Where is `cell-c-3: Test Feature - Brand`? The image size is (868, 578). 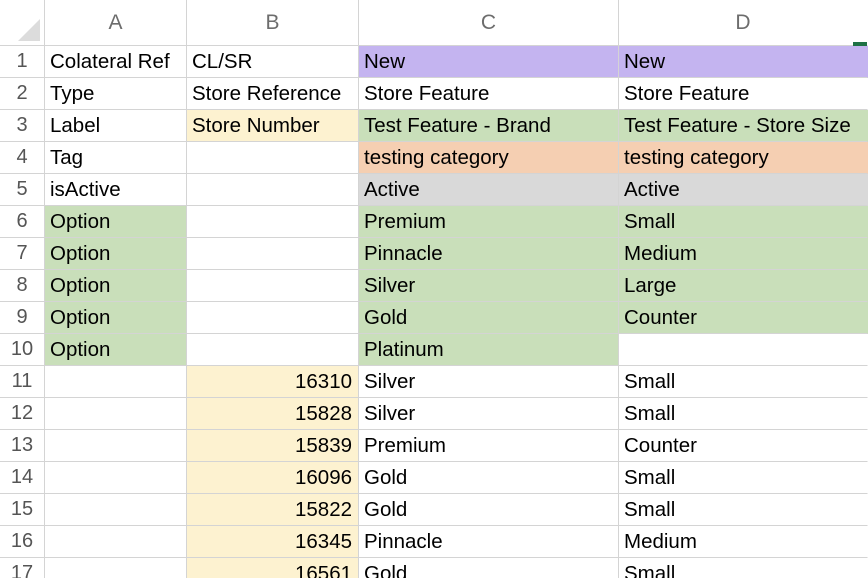
cell-c-3: Test Feature - Brand is located at coordinates (489, 126).